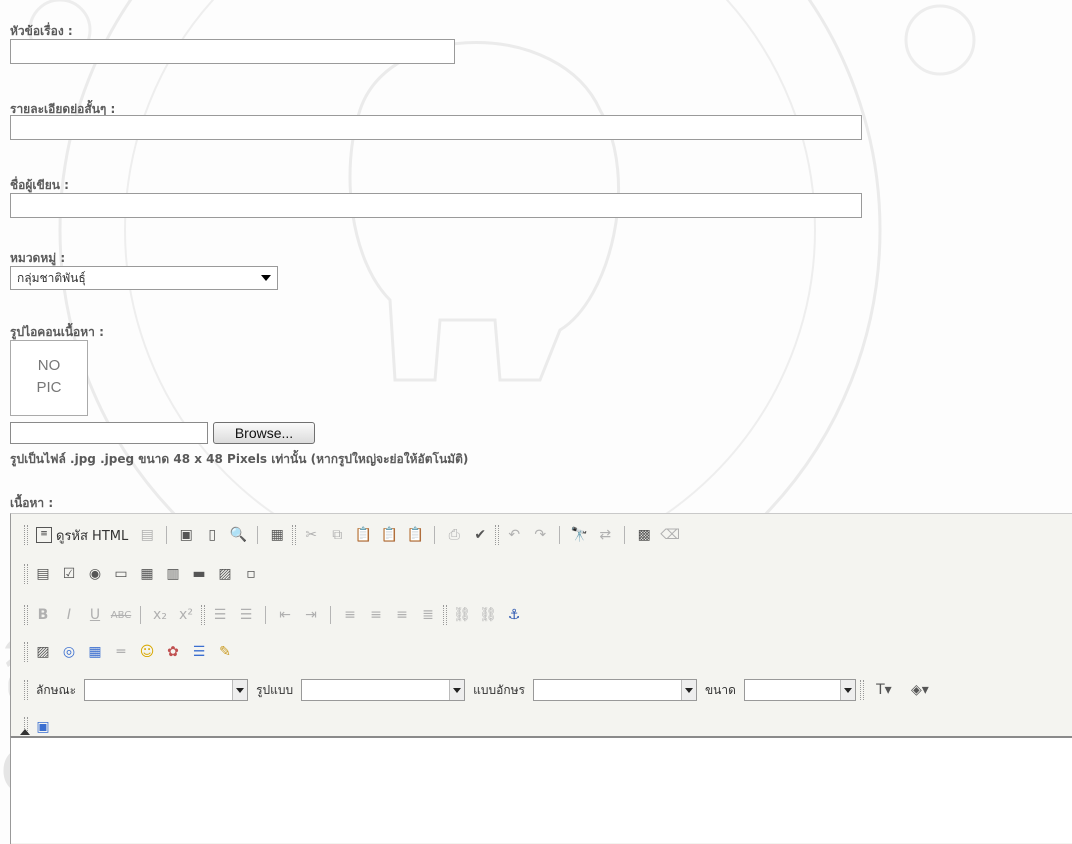 The image size is (1072, 844). I want to click on show-blocks-icon: ▣, so click(43, 727).